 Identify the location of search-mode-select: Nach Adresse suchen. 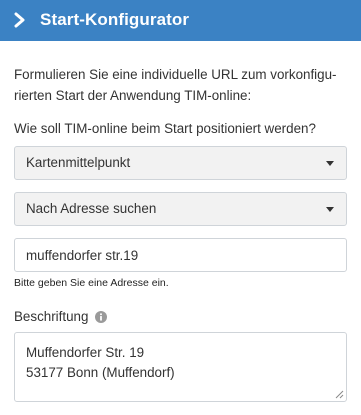
(180, 209).